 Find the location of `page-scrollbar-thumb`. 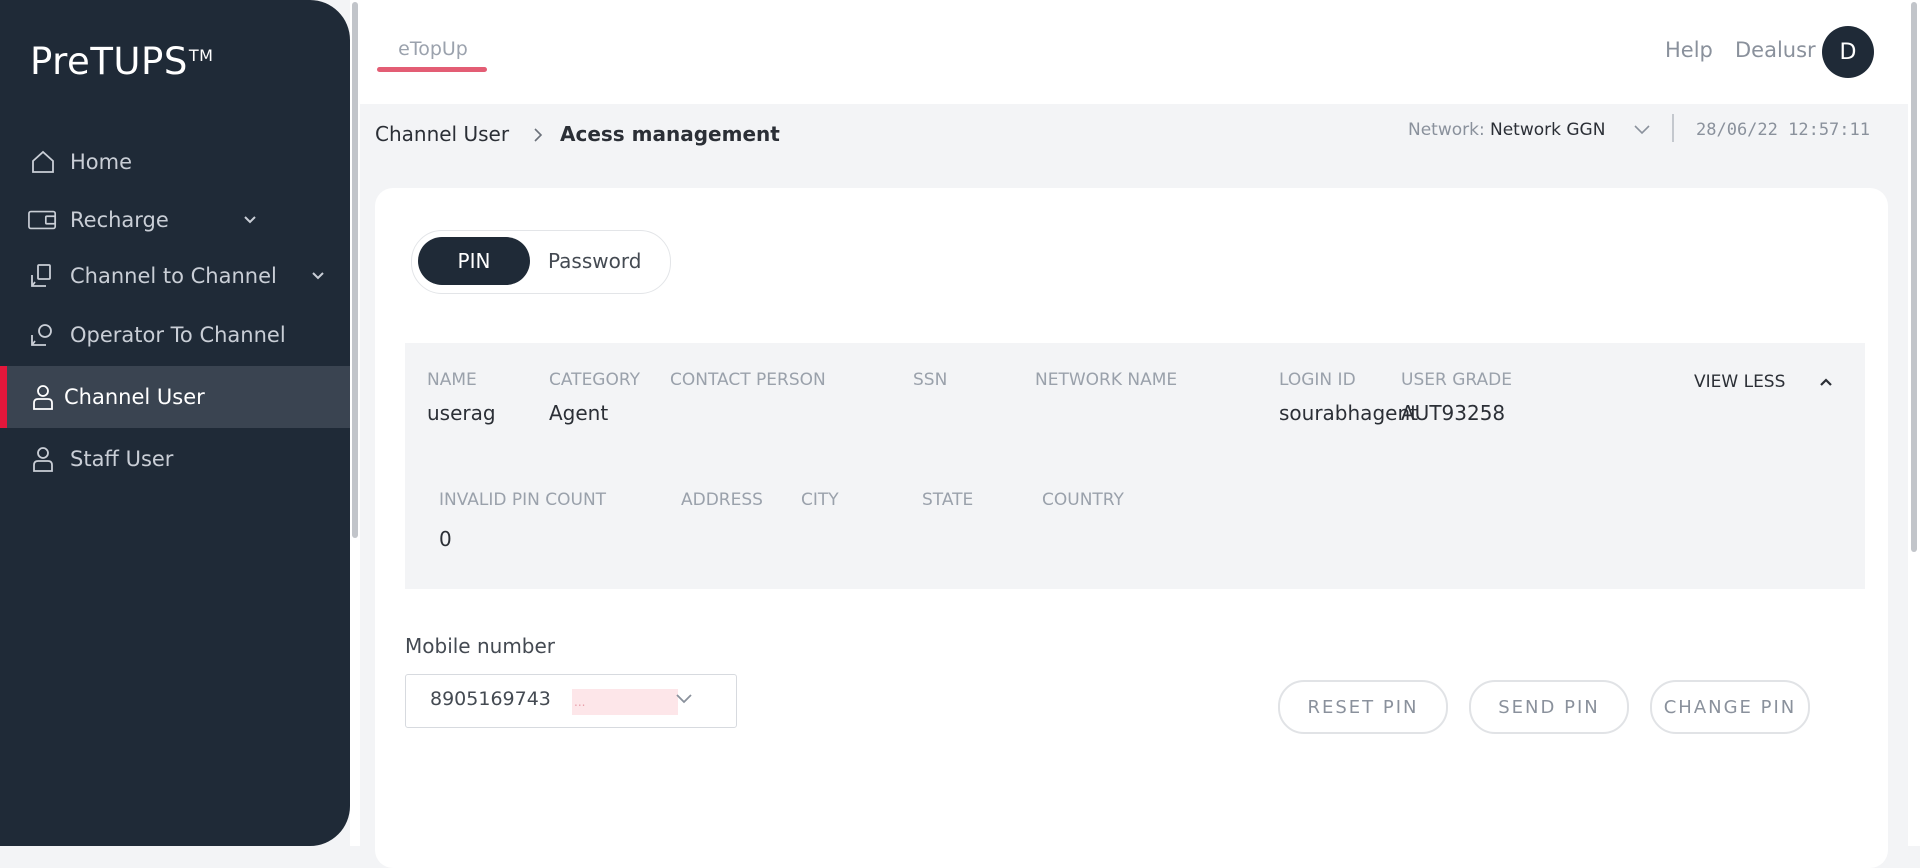

page-scrollbar-thumb is located at coordinates (1914, 277).